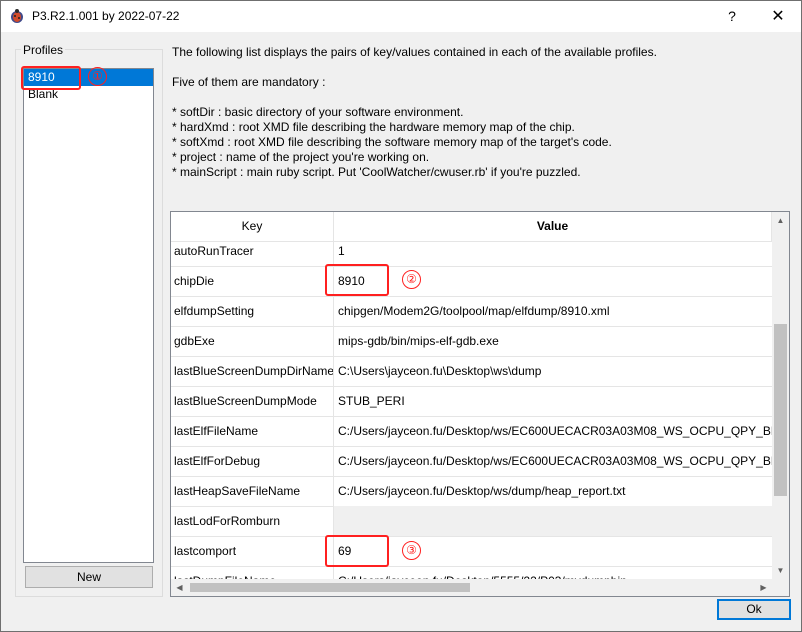 This screenshot has height=632, width=802. I want to click on key-cell: lastcomport, so click(252, 551).